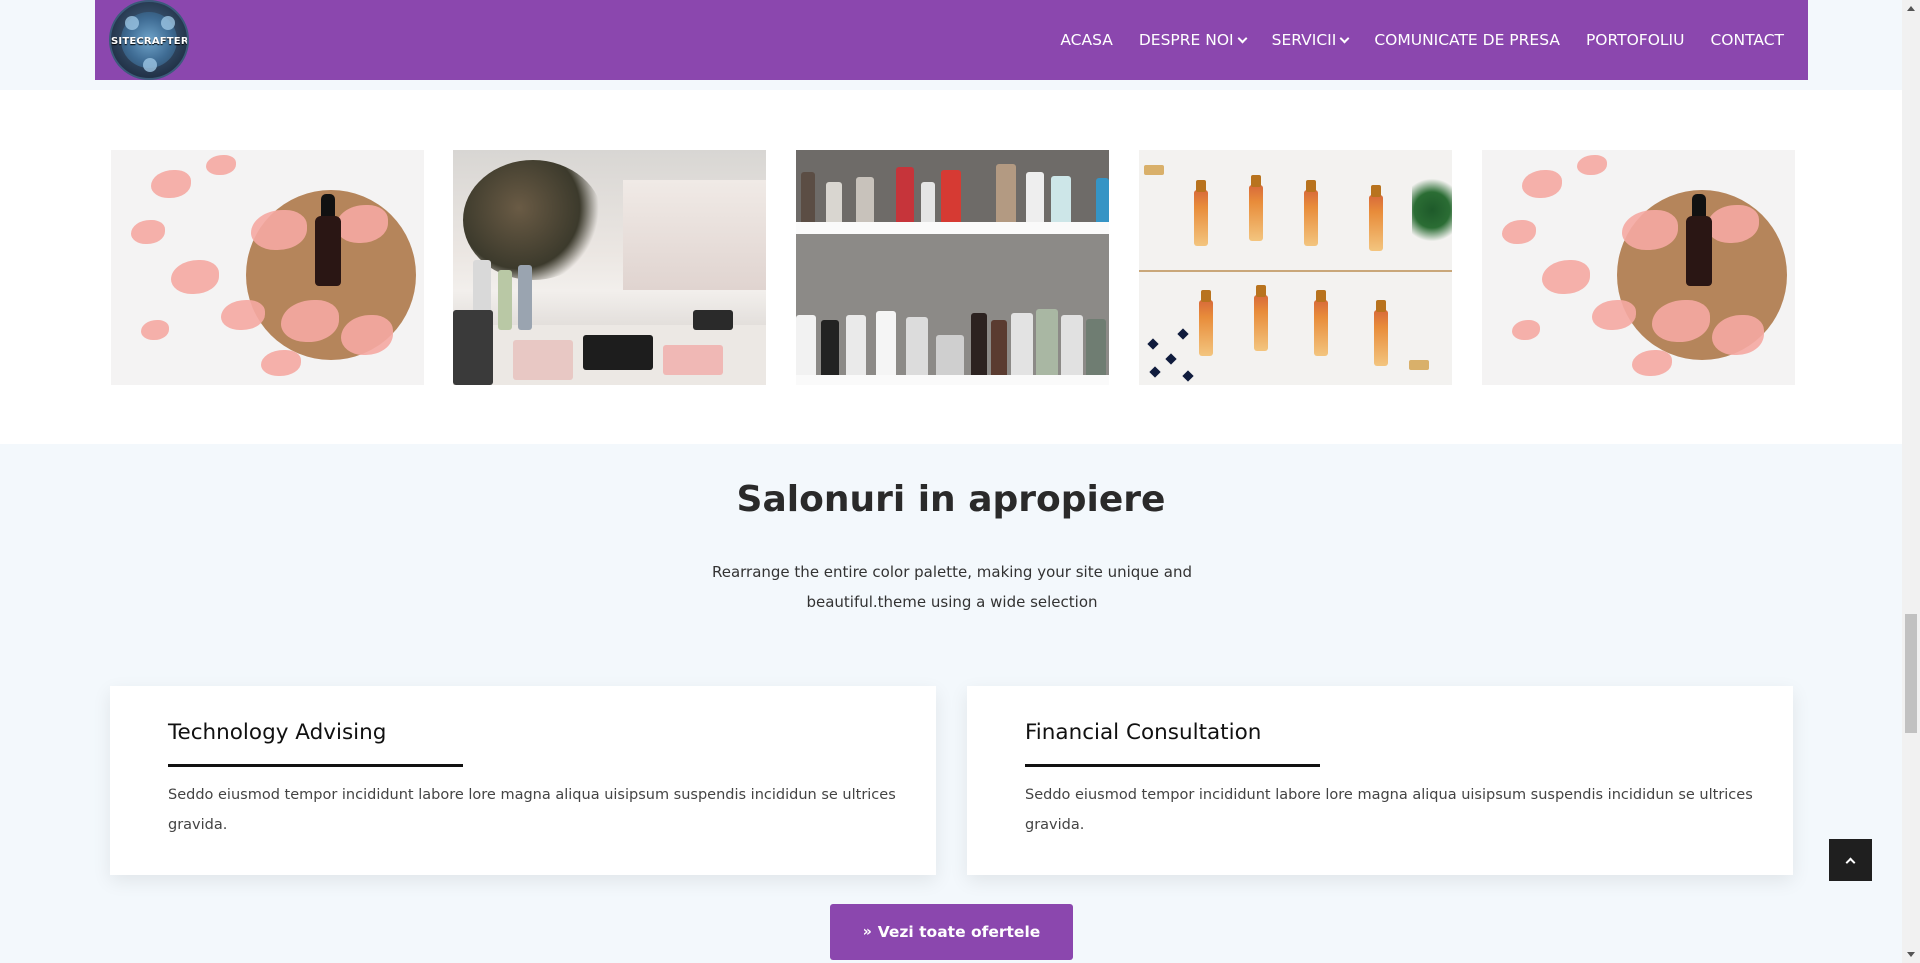  I want to click on nav-item-servicii: SERVICII, so click(1310, 40).